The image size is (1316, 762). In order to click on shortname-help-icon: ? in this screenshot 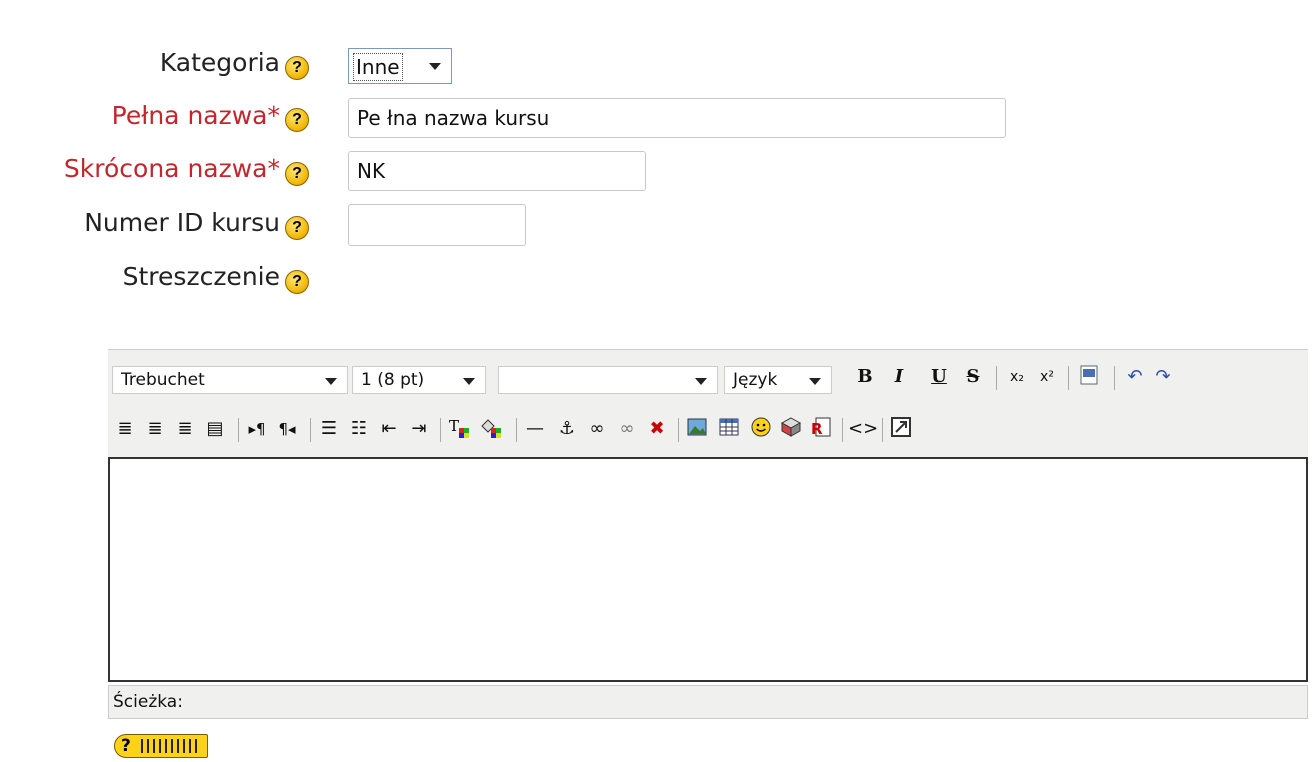, I will do `click(297, 174)`.